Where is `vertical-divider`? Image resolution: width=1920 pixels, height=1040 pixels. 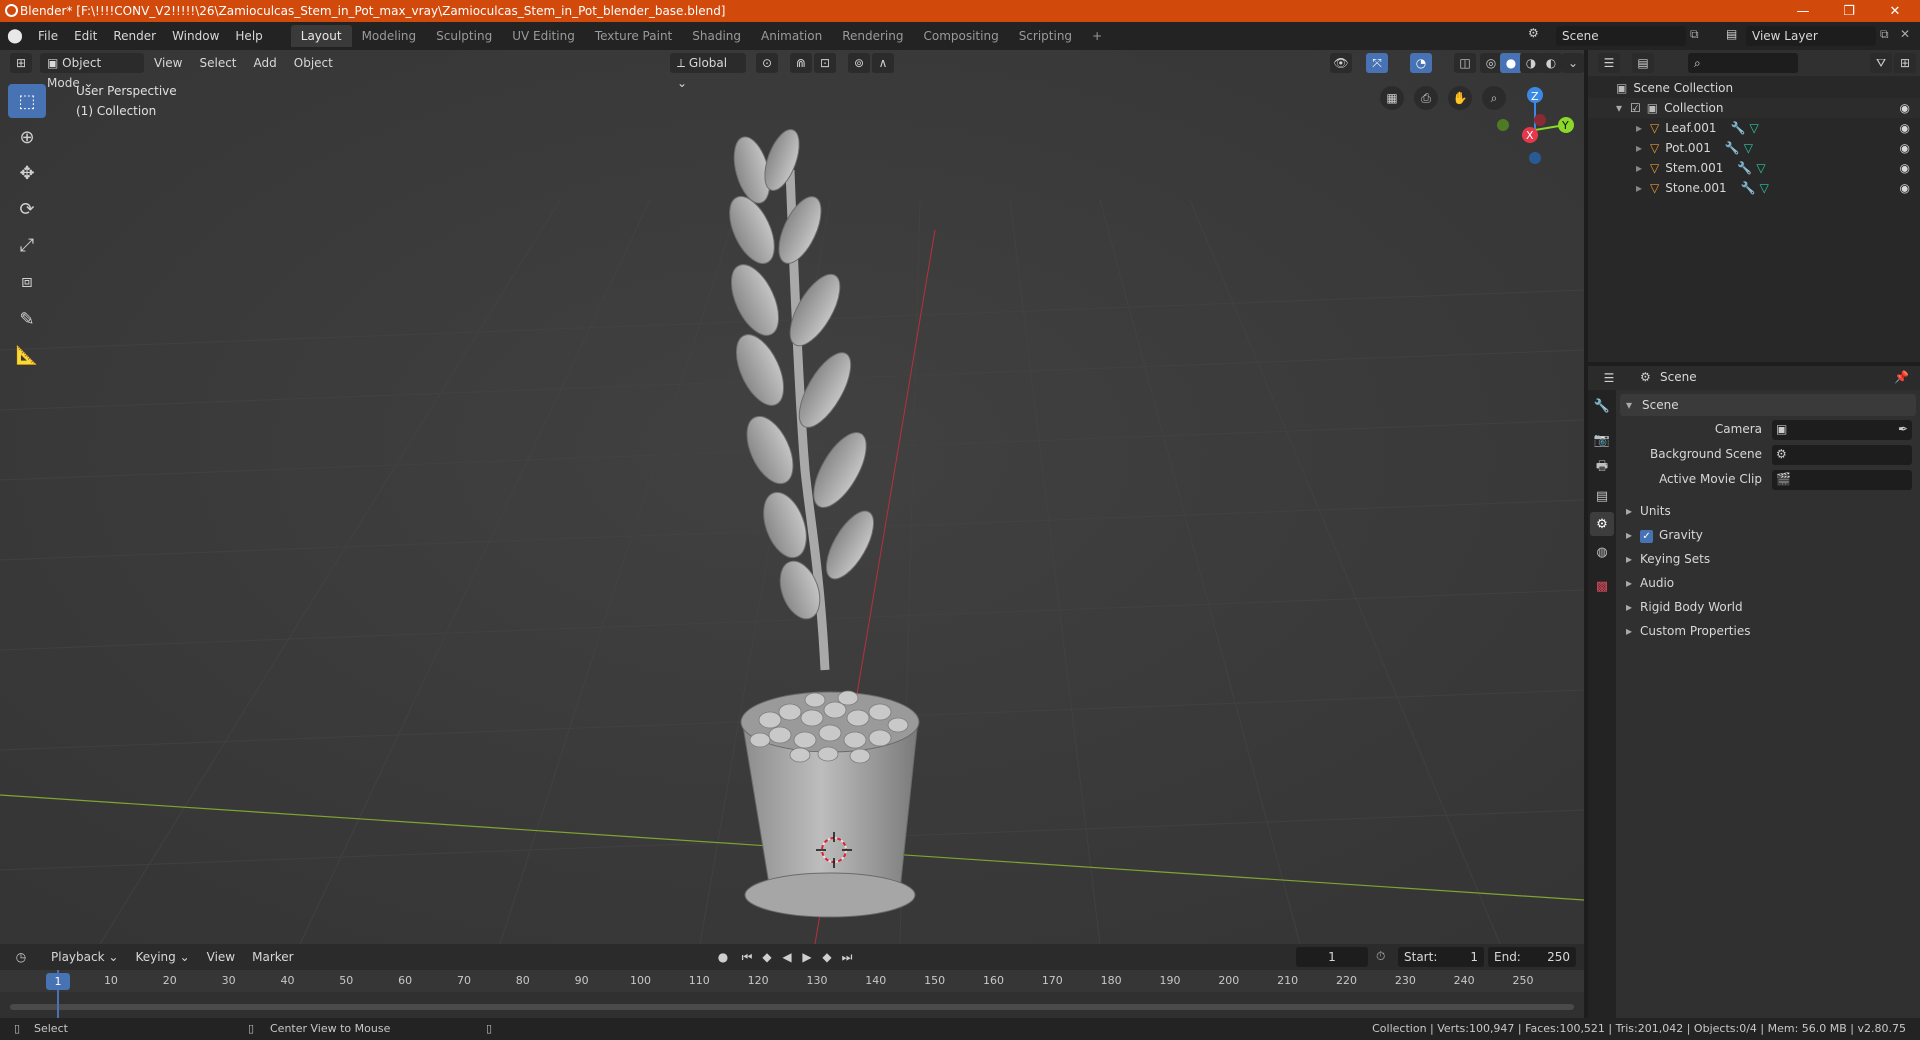 vertical-divider is located at coordinates (1586, 534).